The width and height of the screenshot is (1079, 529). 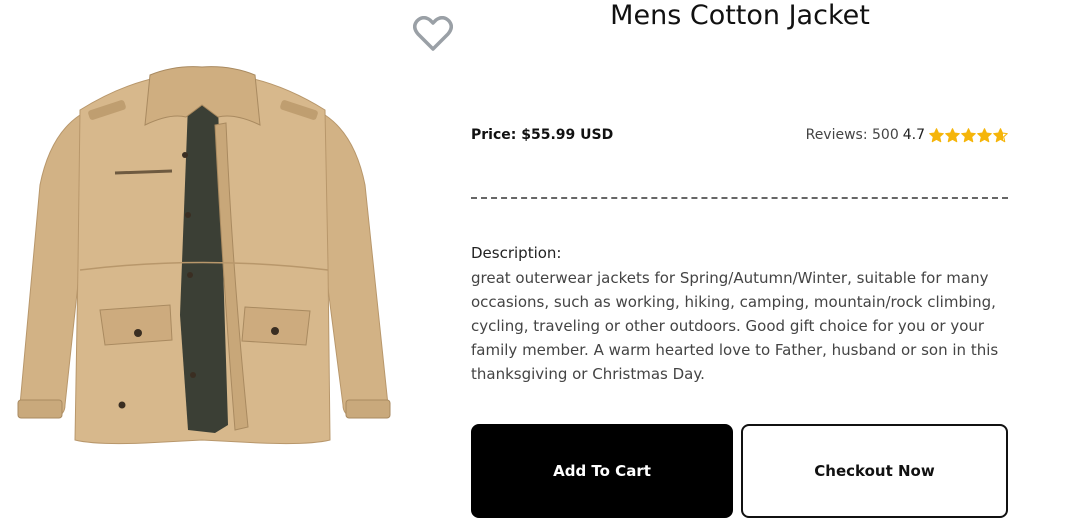 What do you see at coordinates (542, 135) in the screenshot?
I see `price-label: Price: $55.99 USD` at bounding box center [542, 135].